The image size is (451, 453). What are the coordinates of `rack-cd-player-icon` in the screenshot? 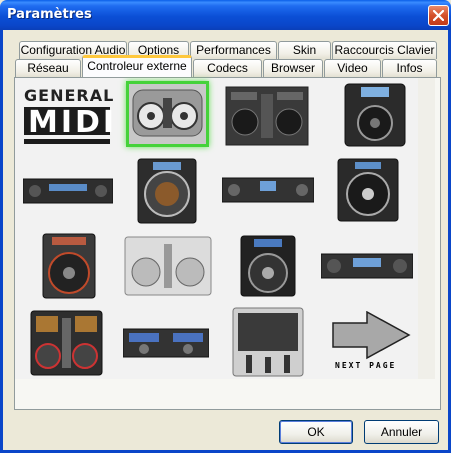 It's located at (68, 191).